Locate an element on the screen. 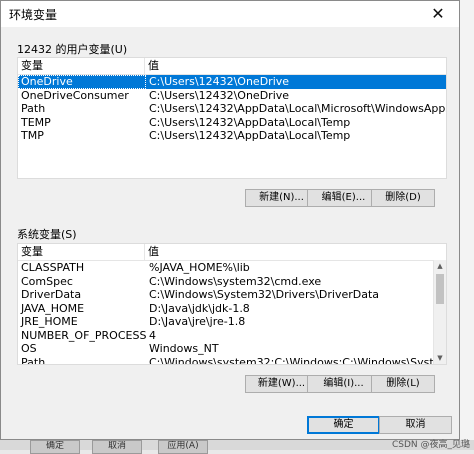 The width and height of the screenshot is (474, 454). cancel-button: 取消 is located at coordinates (415, 425).